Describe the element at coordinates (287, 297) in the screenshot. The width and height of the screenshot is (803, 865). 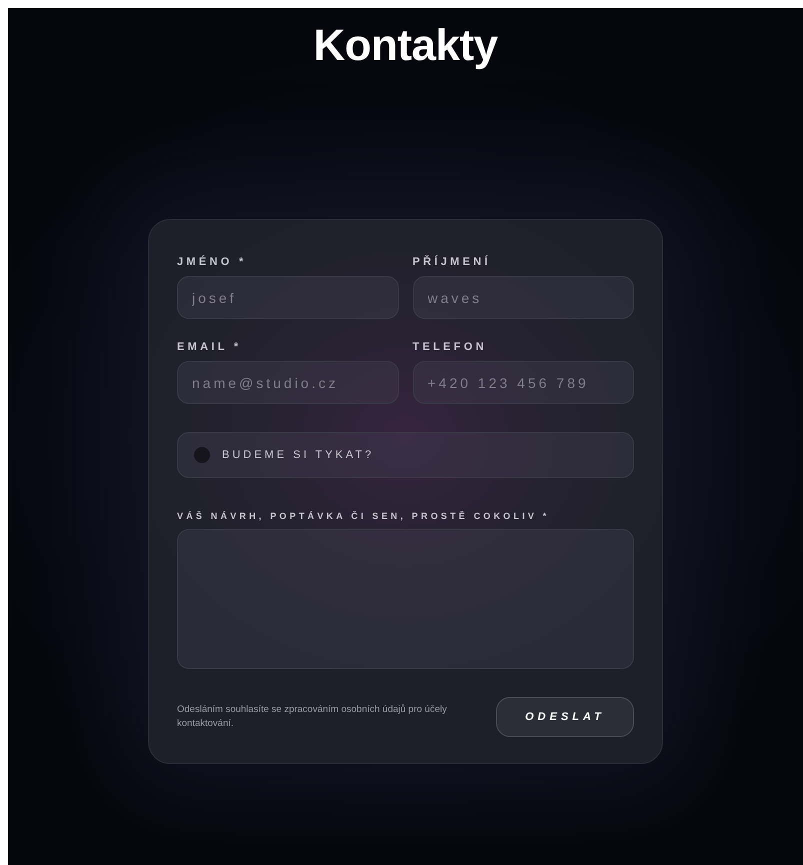
I see `input-field: josef` at that location.